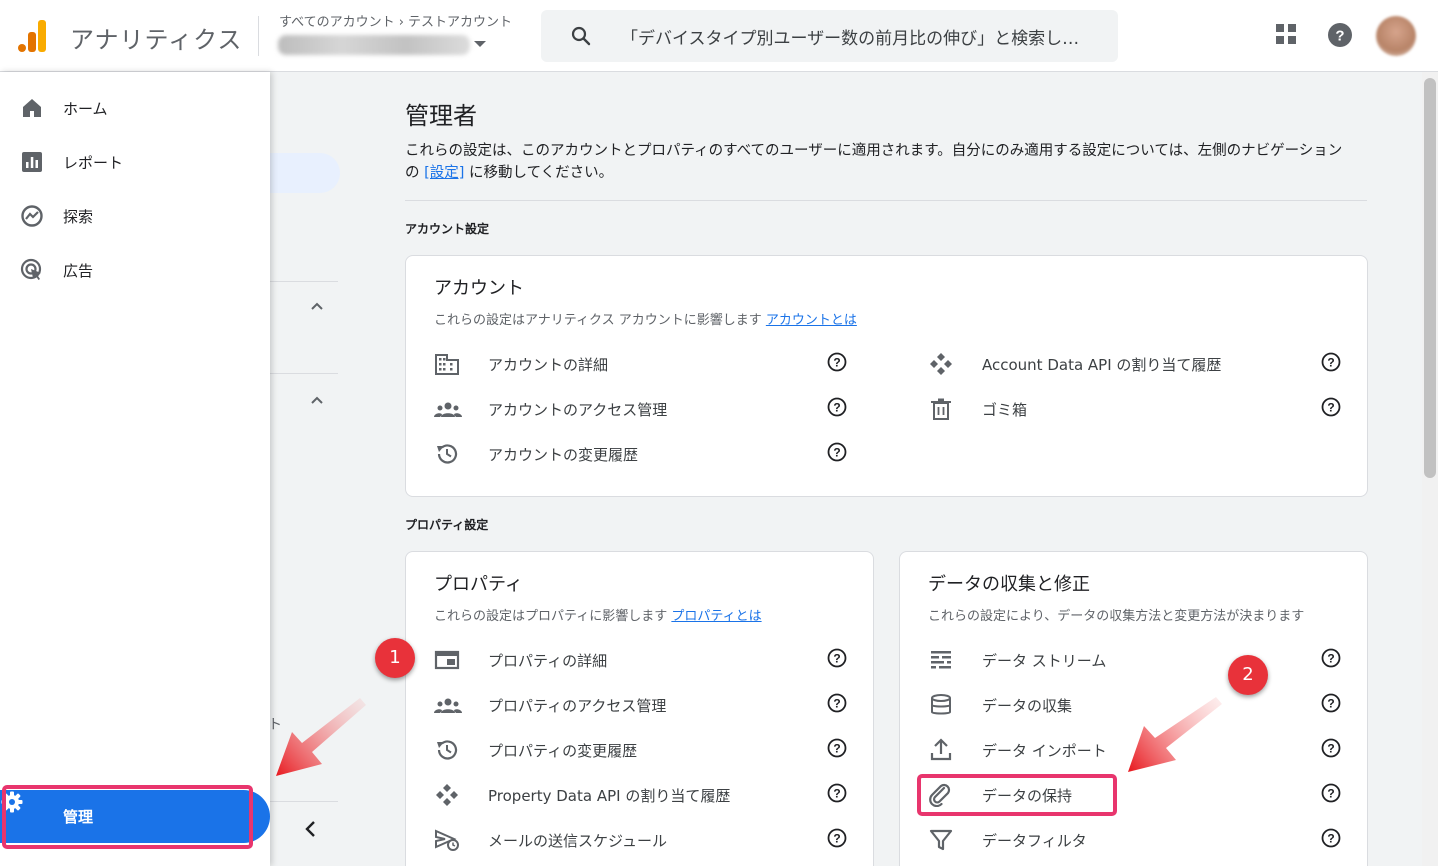 Image resolution: width=1438 pixels, height=866 pixels. Describe the element at coordinates (447, 660) in the screenshot. I see `property-details-icon` at that location.